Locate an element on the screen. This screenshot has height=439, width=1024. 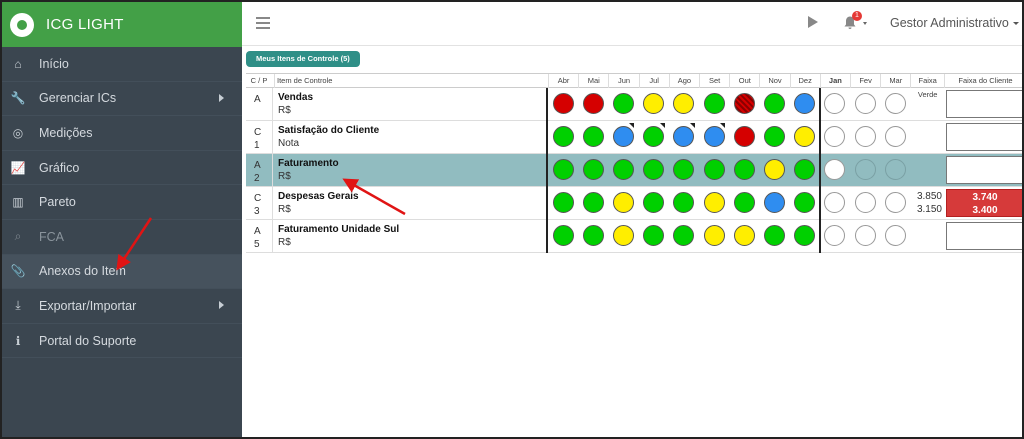
item-name: Satisfação do Cliente is located at coordinates (328, 131).